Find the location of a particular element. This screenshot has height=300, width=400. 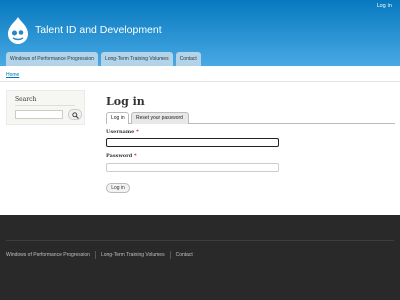

page-title: Log in is located at coordinates (125, 101).